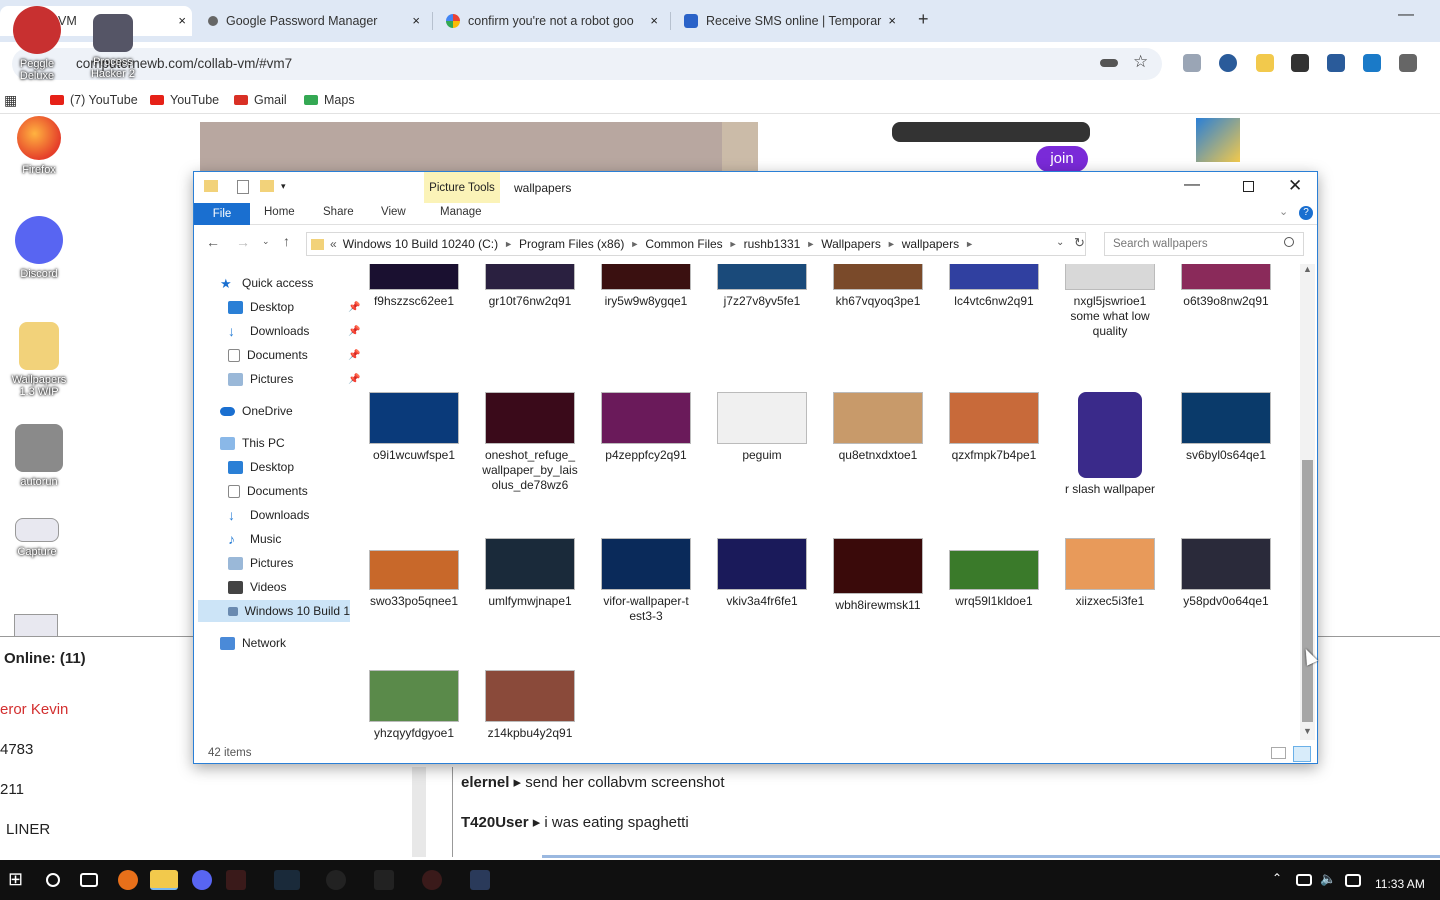 The width and height of the screenshot is (1440, 900). I want to click on user-list-item: 211, so click(12, 789).